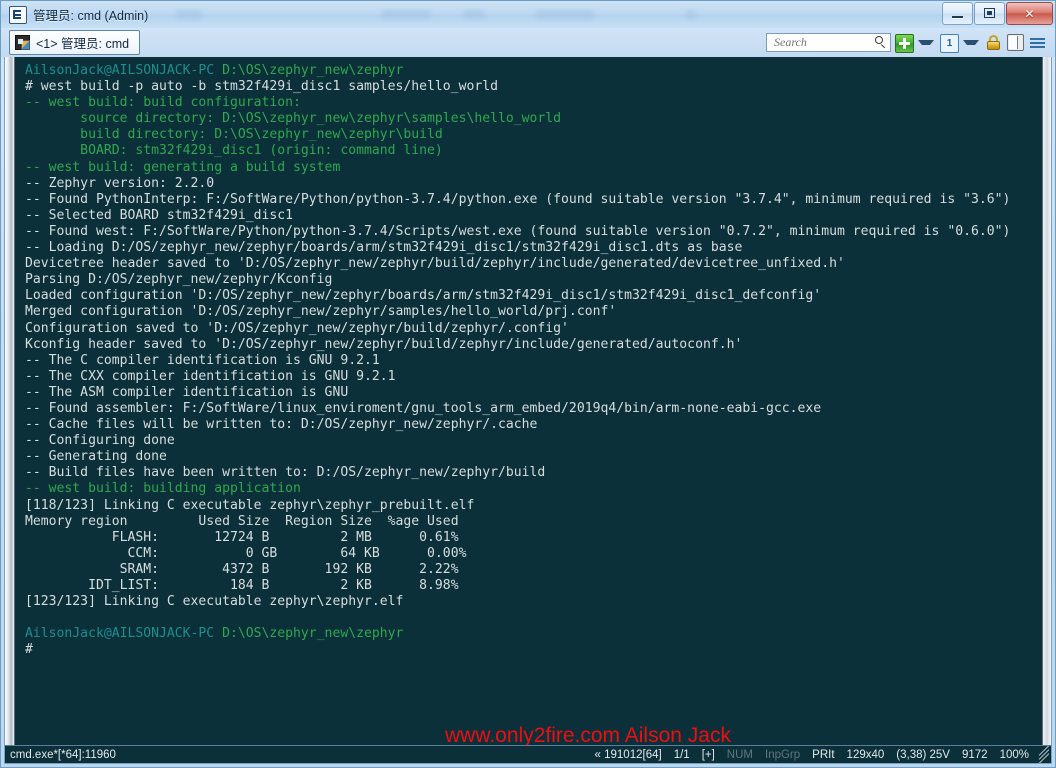  What do you see at coordinates (975, 754) in the screenshot?
I see `status-memory: 9172` at bounding box center [975, 754].